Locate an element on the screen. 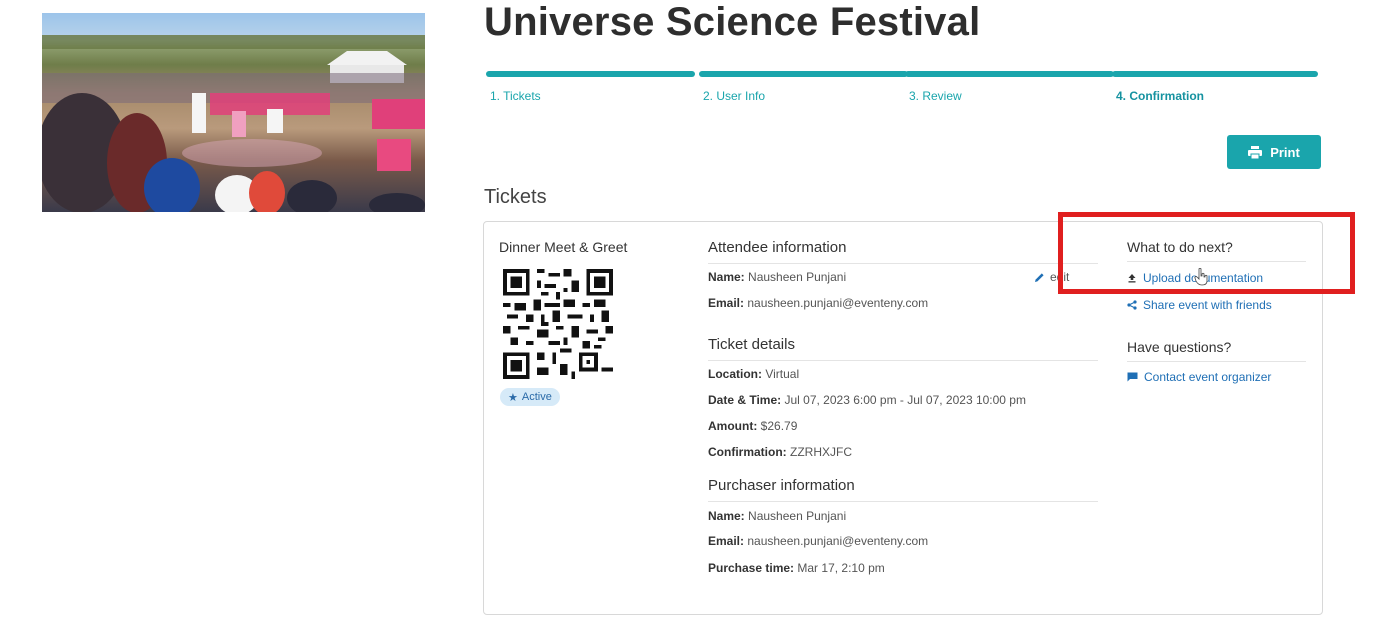 This screenshot has height=625, width=1396. step-review: 3. Review is located at coordinates (1009, 87).